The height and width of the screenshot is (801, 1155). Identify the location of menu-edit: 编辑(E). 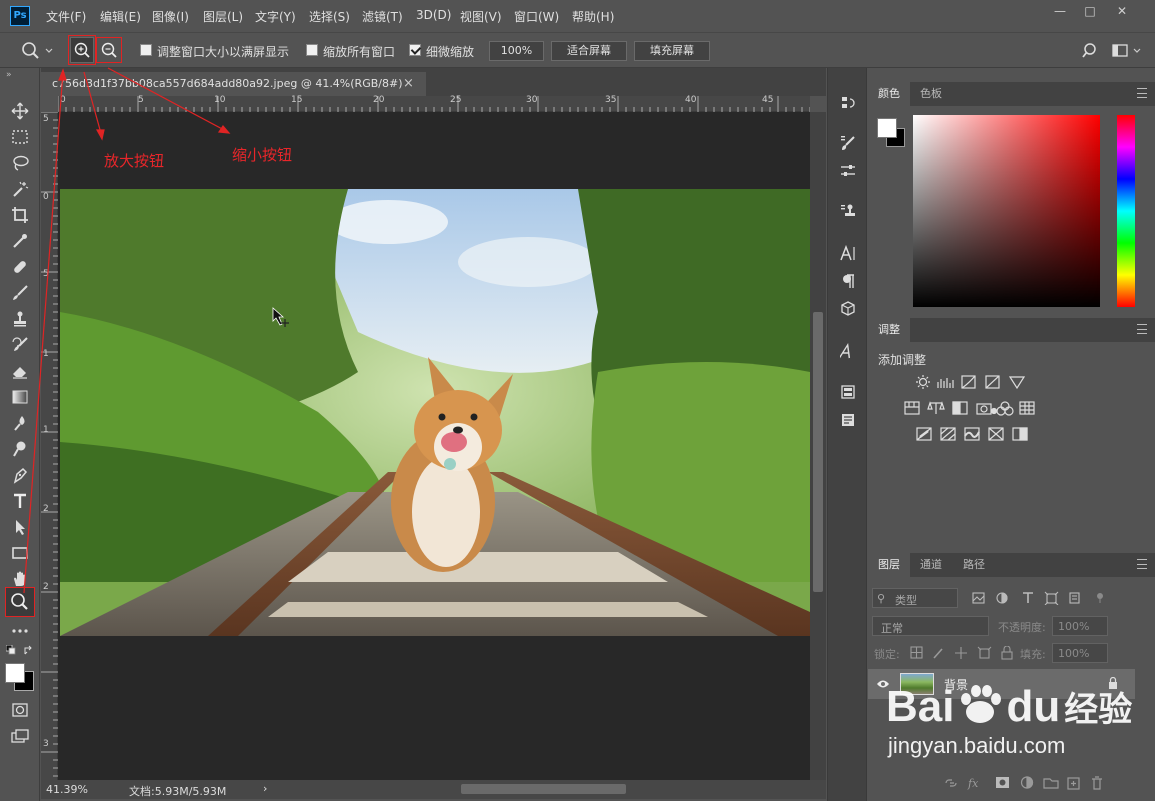
(120, 16).